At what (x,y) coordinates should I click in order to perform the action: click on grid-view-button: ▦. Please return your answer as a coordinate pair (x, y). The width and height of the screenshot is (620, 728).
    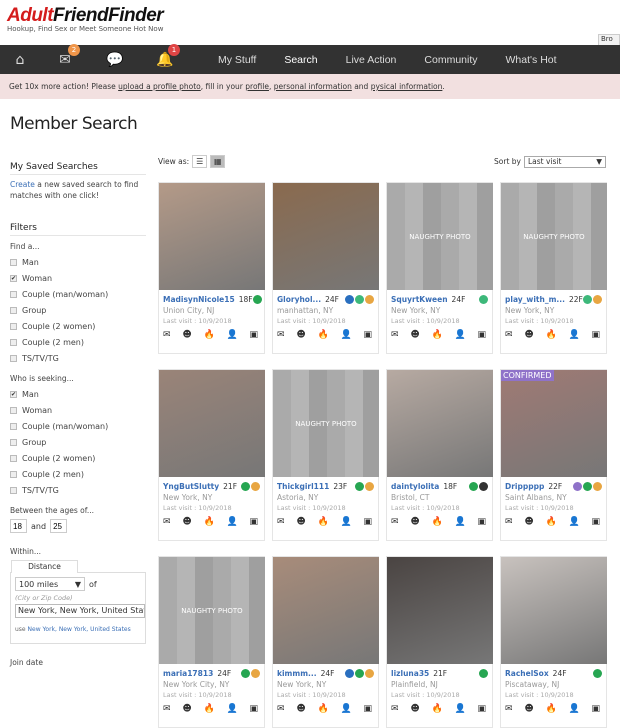
    Looking at the image, I should click on (218, 161).